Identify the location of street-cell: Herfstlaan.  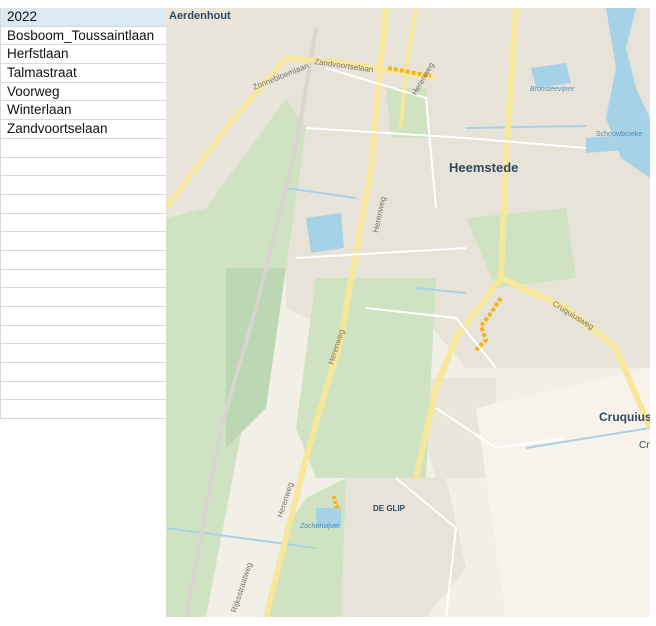
(83, 55).